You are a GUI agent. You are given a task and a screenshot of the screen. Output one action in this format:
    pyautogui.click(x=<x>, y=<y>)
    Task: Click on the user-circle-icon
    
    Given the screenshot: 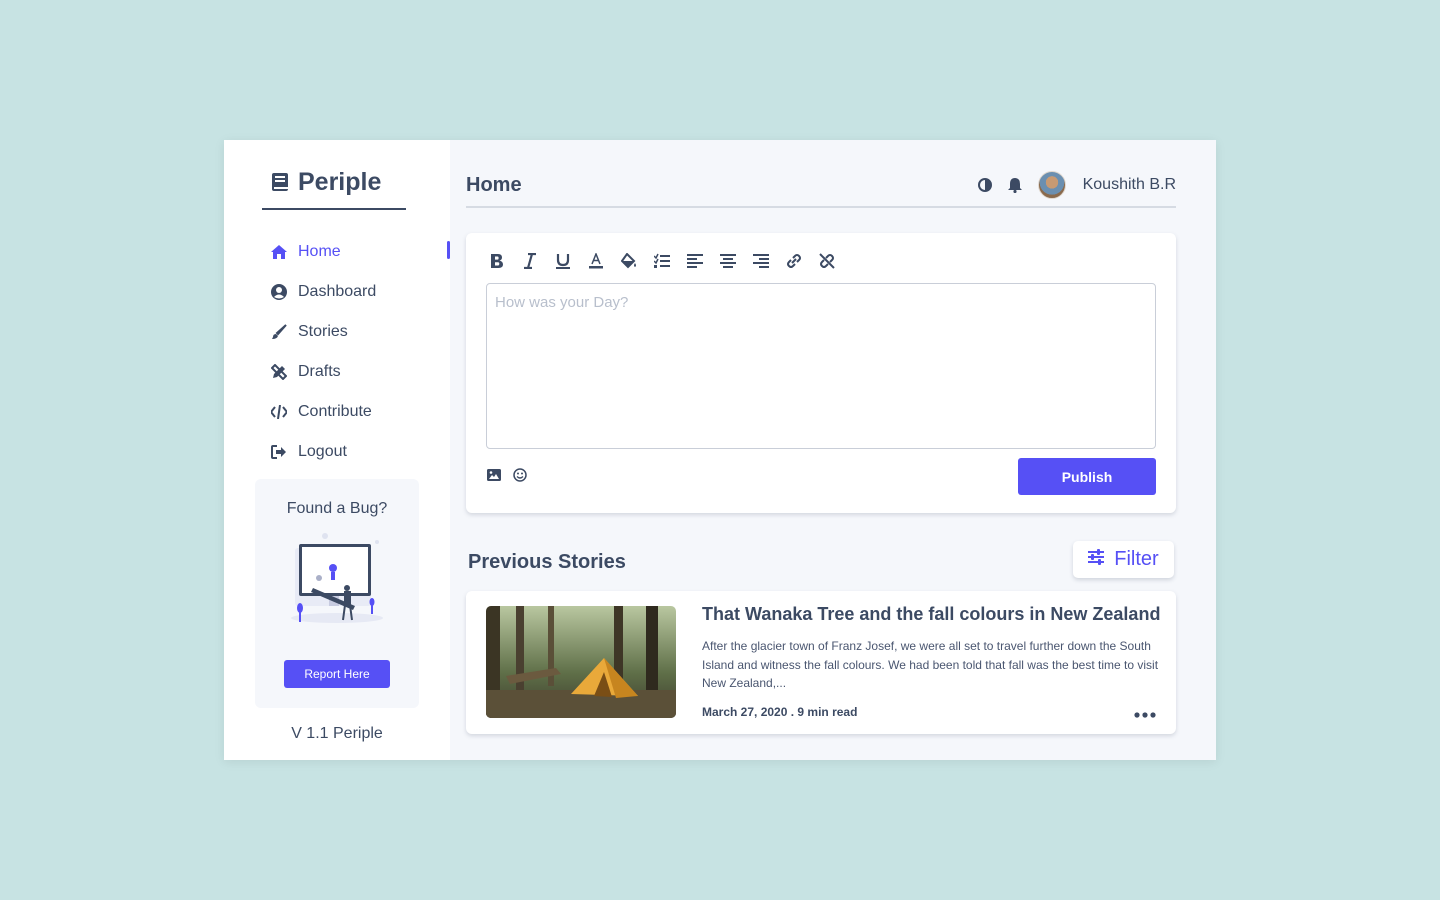 What is the action you would take?
    pyautogui.click(x=279, y=292)
    